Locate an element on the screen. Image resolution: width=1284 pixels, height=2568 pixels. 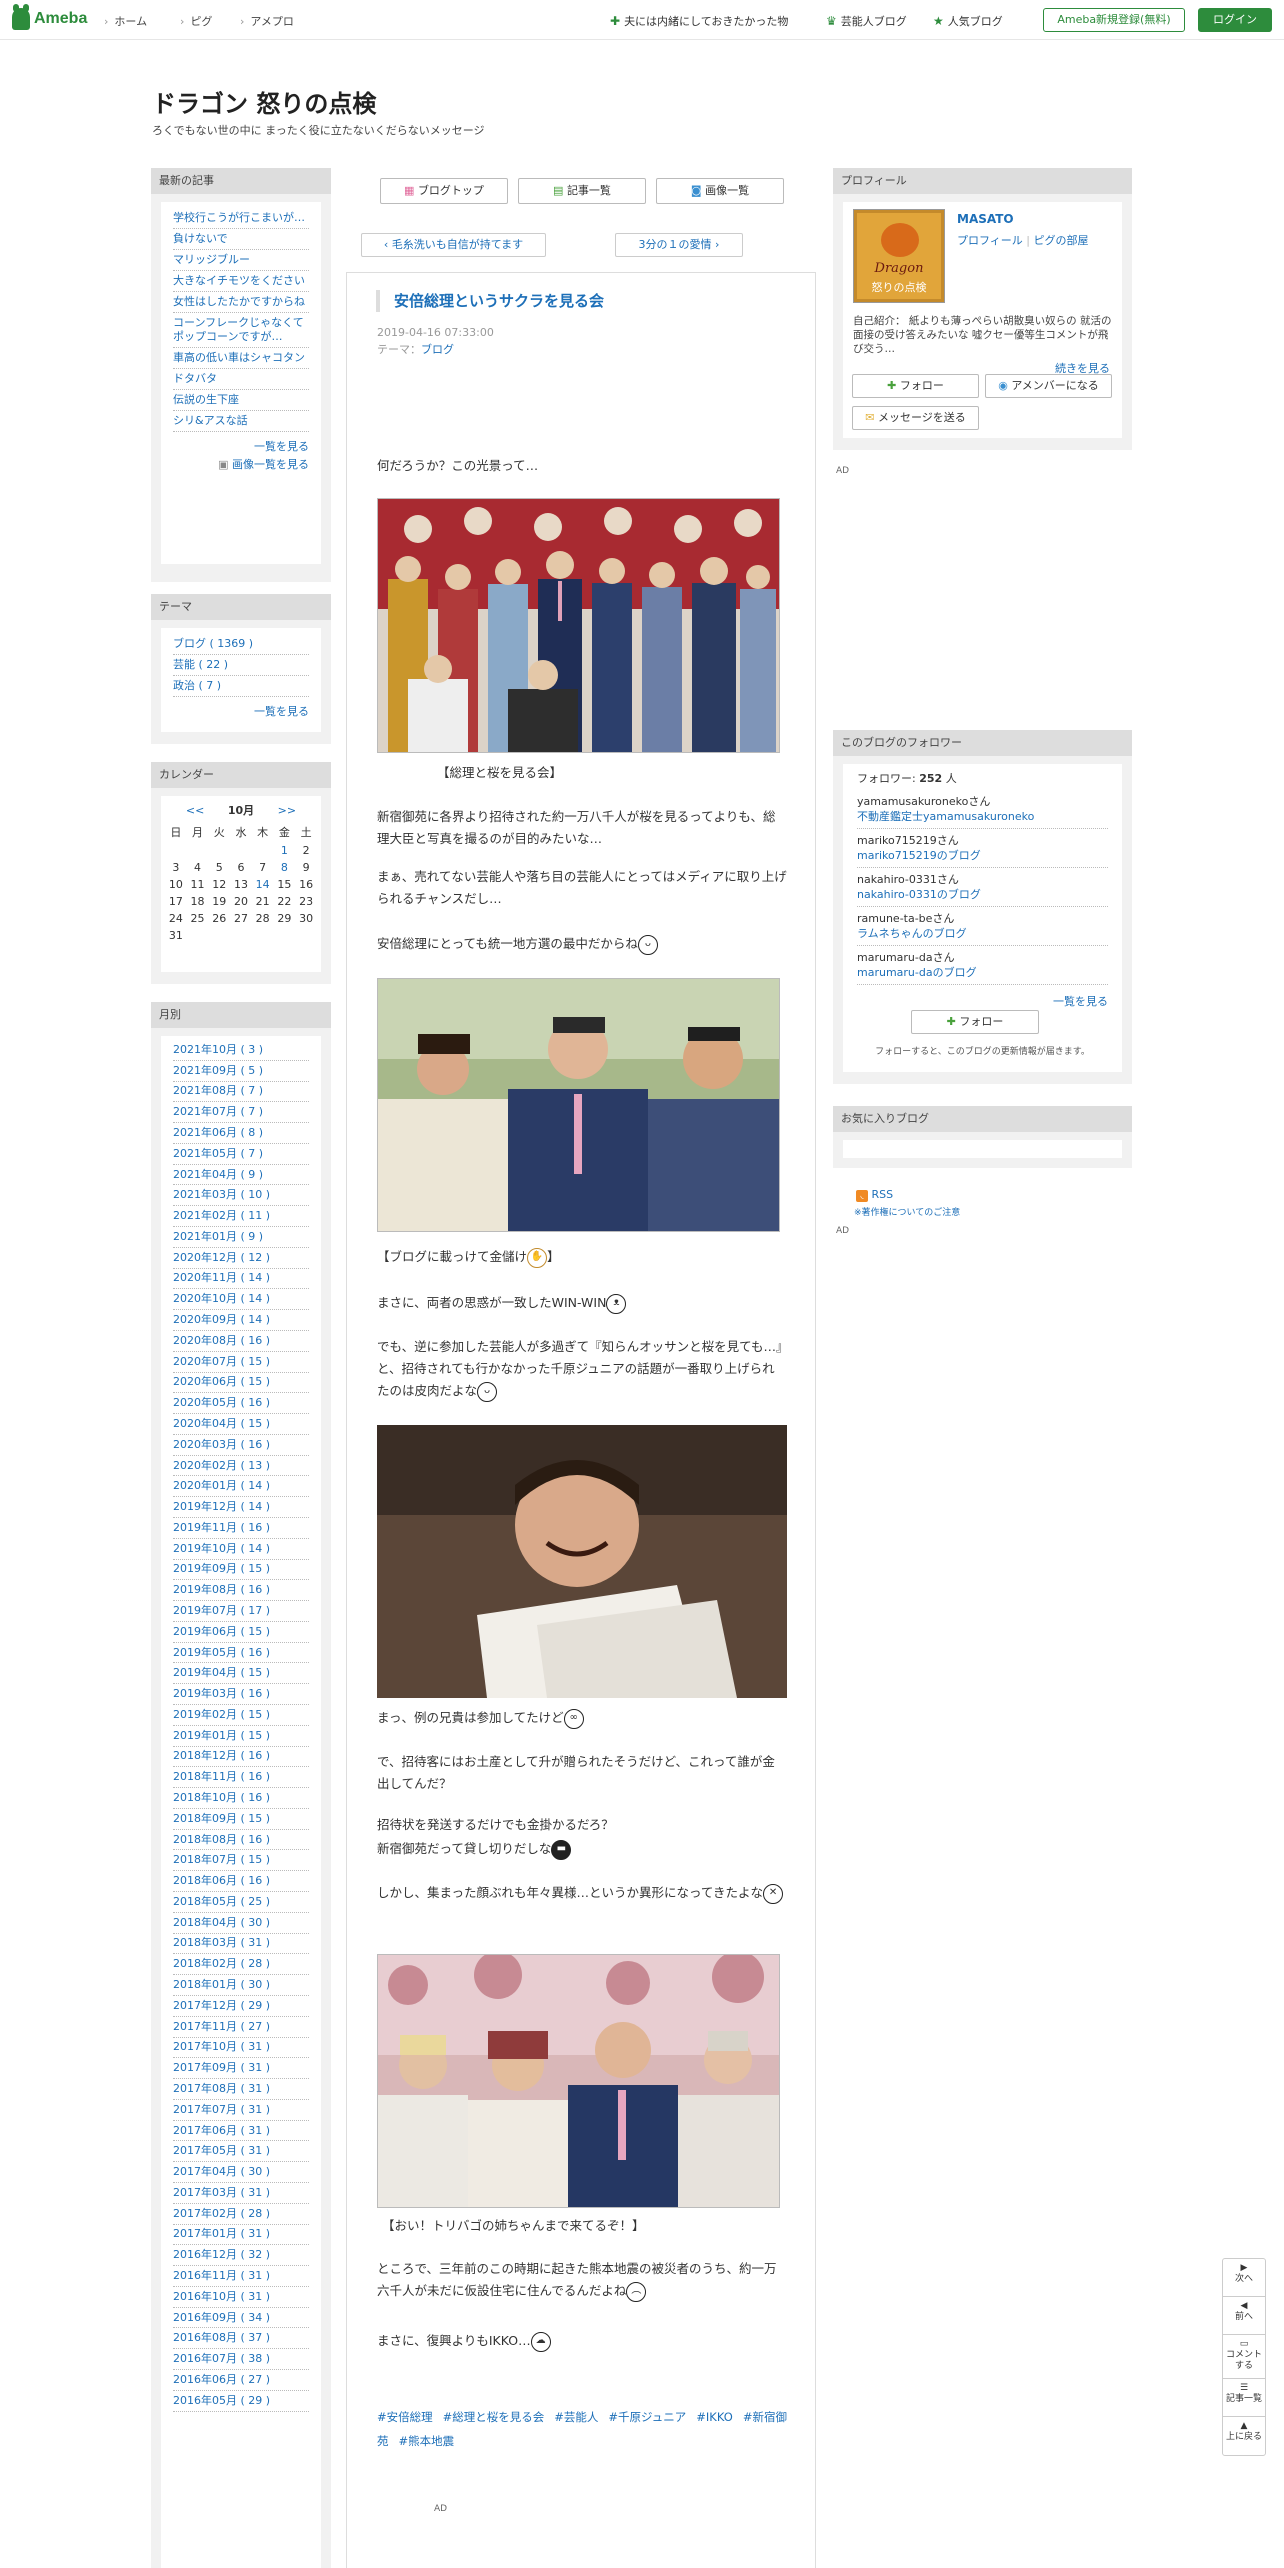
tab-image-list: ◙ 画像一覧 is located at coordinates (720, 191).